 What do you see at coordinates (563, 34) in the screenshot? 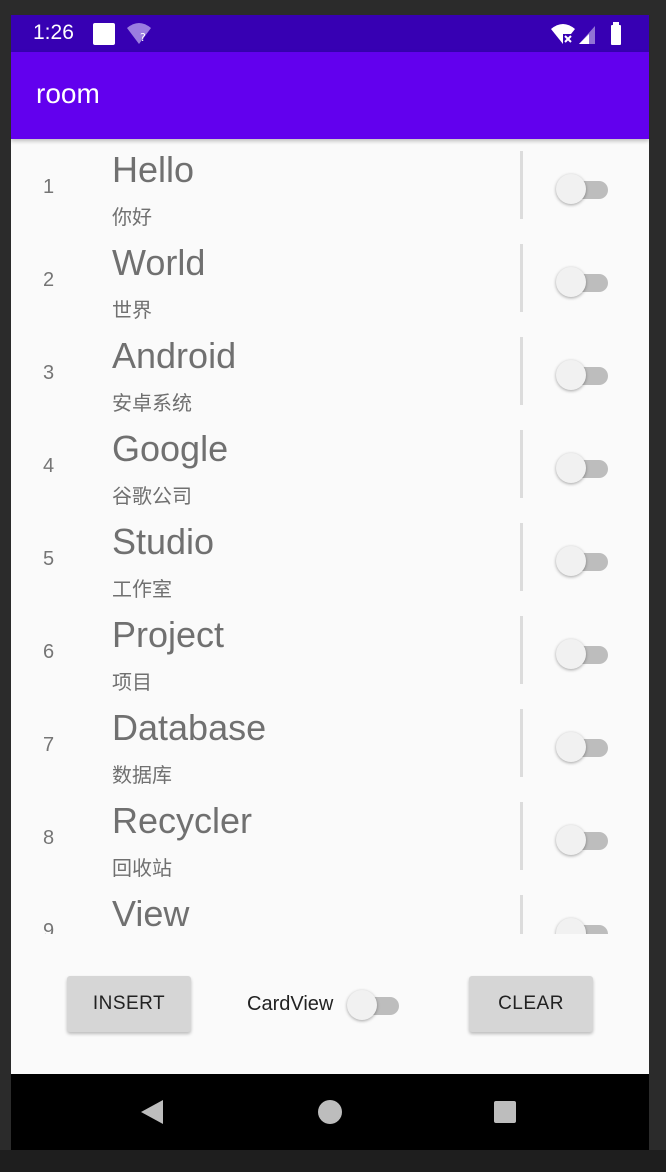
I see `wifi-icon` at bounding box center [563, 34].